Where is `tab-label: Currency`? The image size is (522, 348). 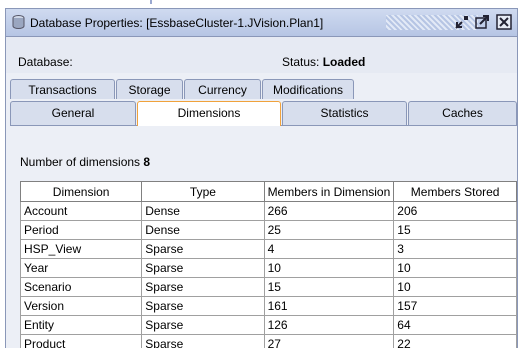
tab-label: Currency is located at coordinates (222, 90).